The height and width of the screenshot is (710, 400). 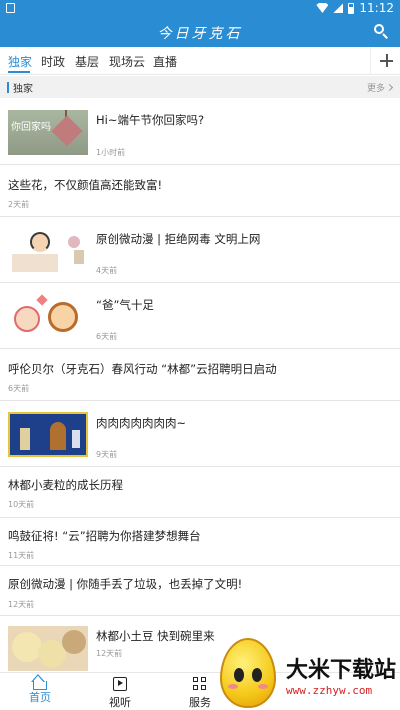 What do you see at coordinates (127, 61) in the screenshot?
I see `tab-live-cloud: 现场云` at bounding box center [127, 61].